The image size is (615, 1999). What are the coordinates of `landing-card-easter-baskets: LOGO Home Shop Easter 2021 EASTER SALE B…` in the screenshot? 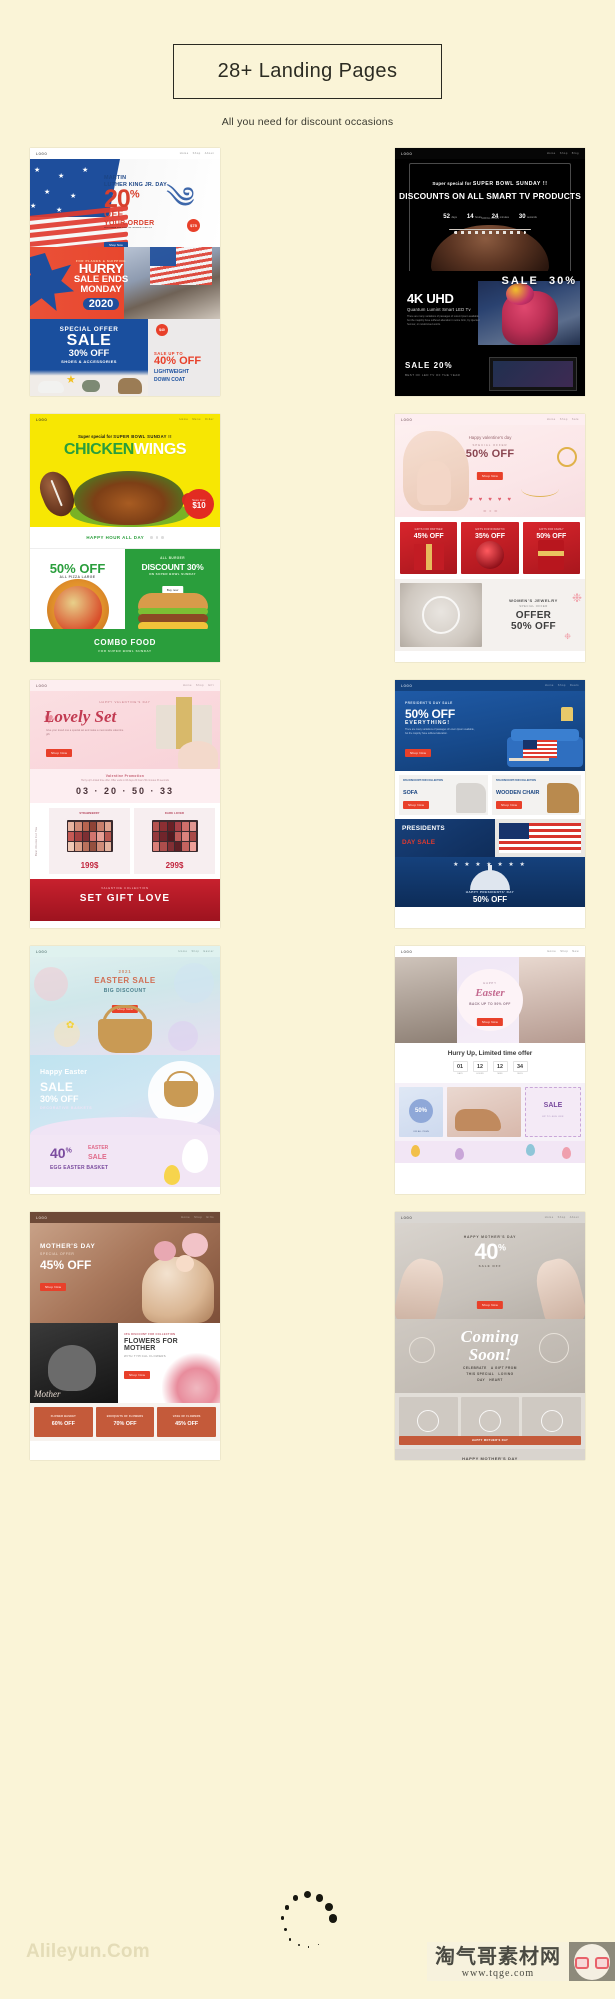 It's located at (125, 1070).